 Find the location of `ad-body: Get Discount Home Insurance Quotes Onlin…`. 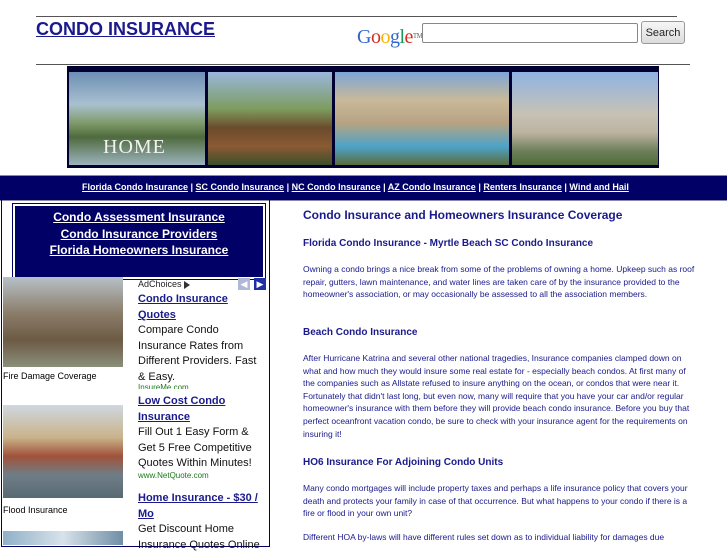

ad-body: Get Discount Home Insurance Quotes Onlin… is located at coordinates (199, 537).